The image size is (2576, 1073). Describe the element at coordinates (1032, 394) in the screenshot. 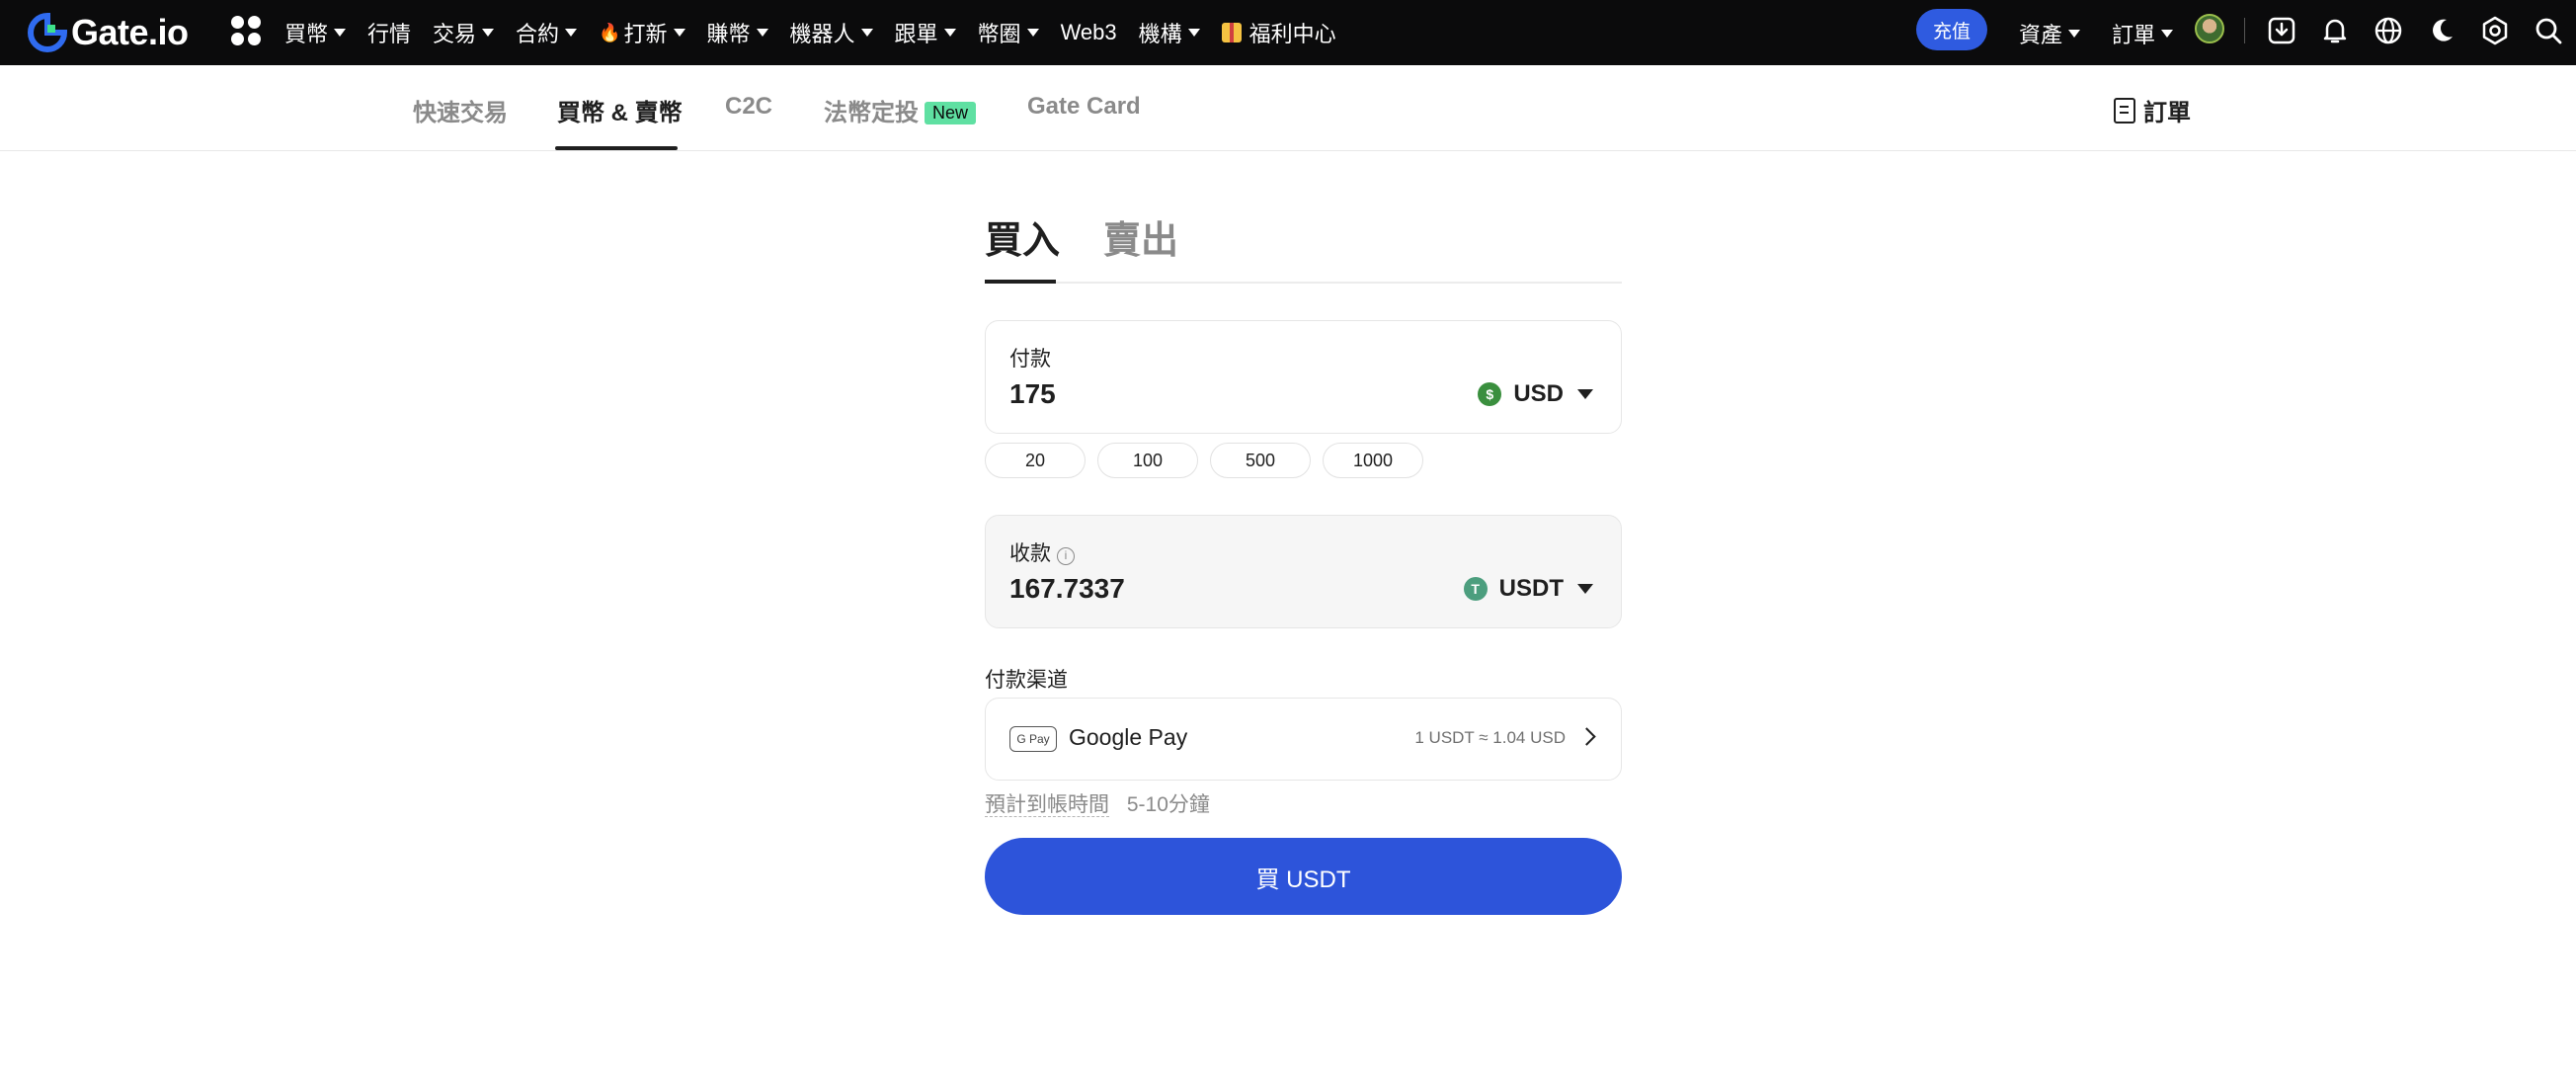

I see `pay-amount-input: 175` at that location.